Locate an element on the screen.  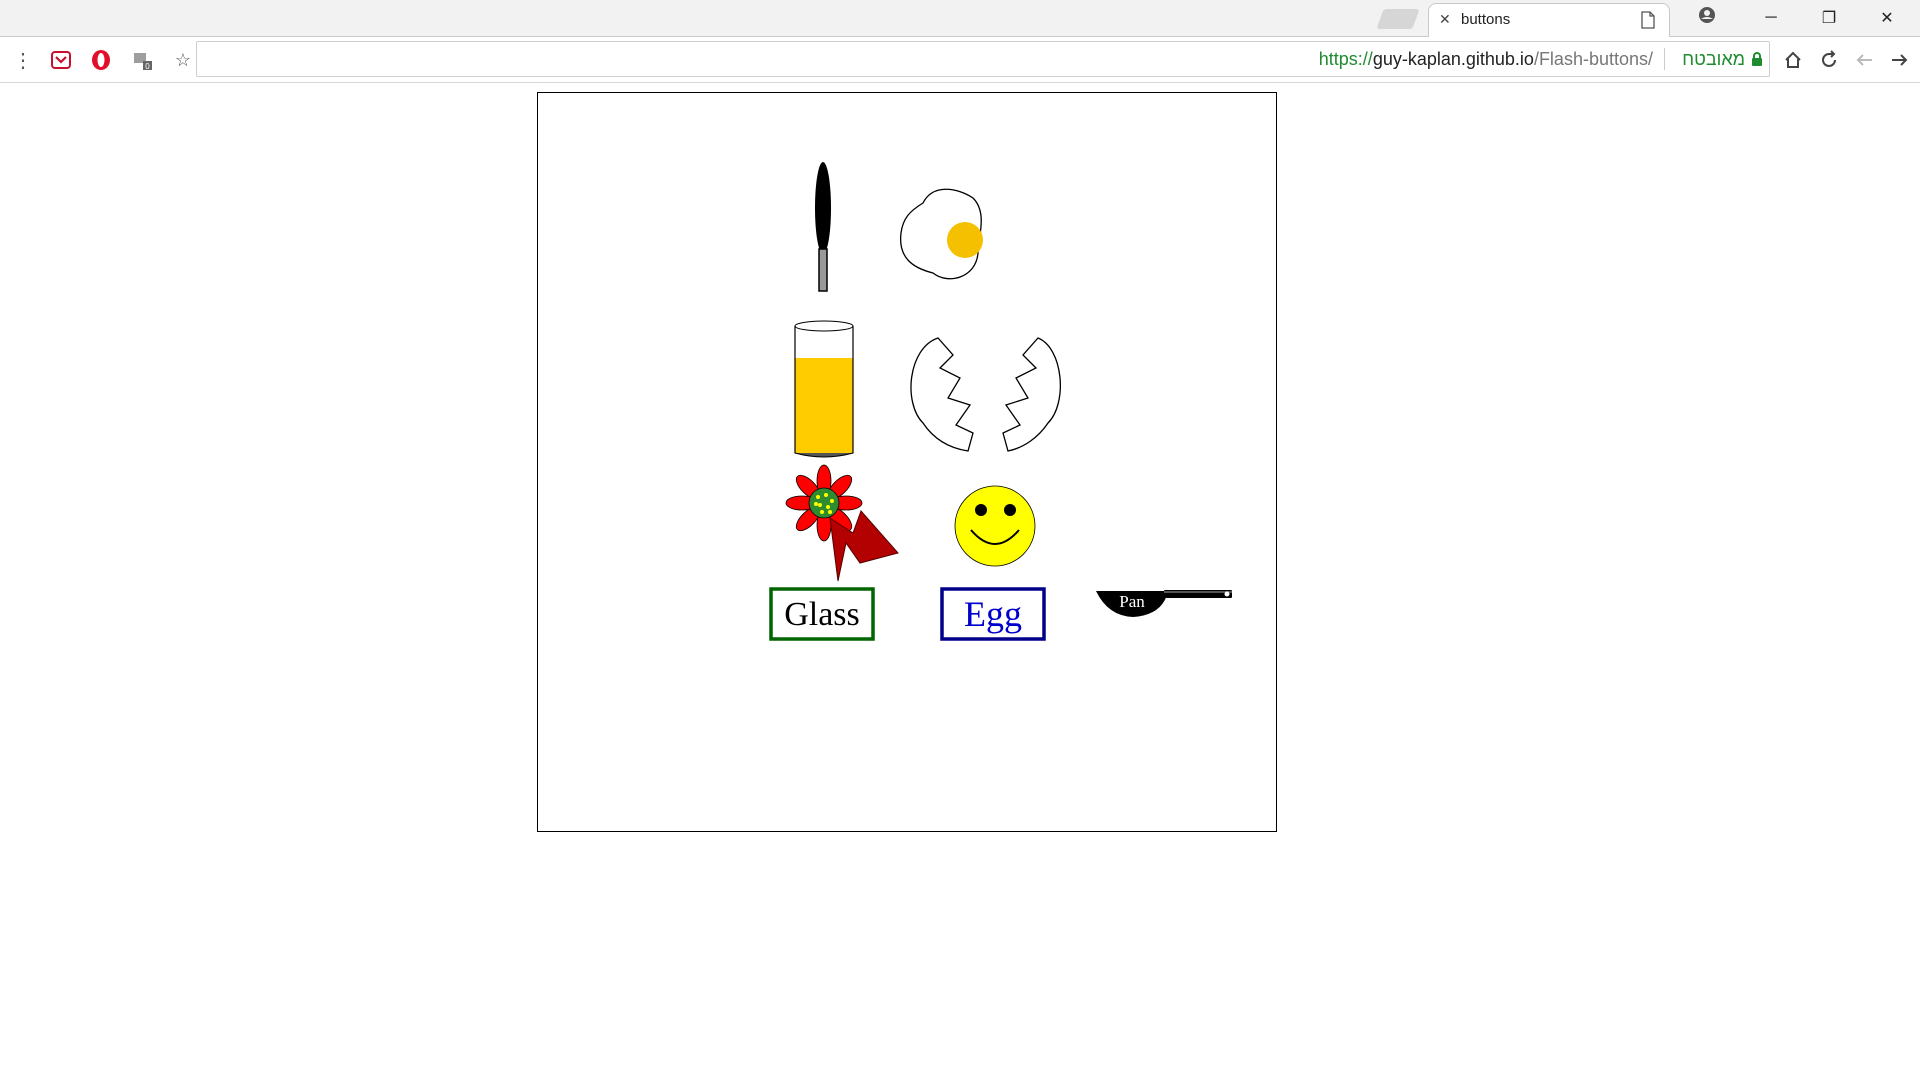
egg-button: Egg is located at coordinates (993, 614).